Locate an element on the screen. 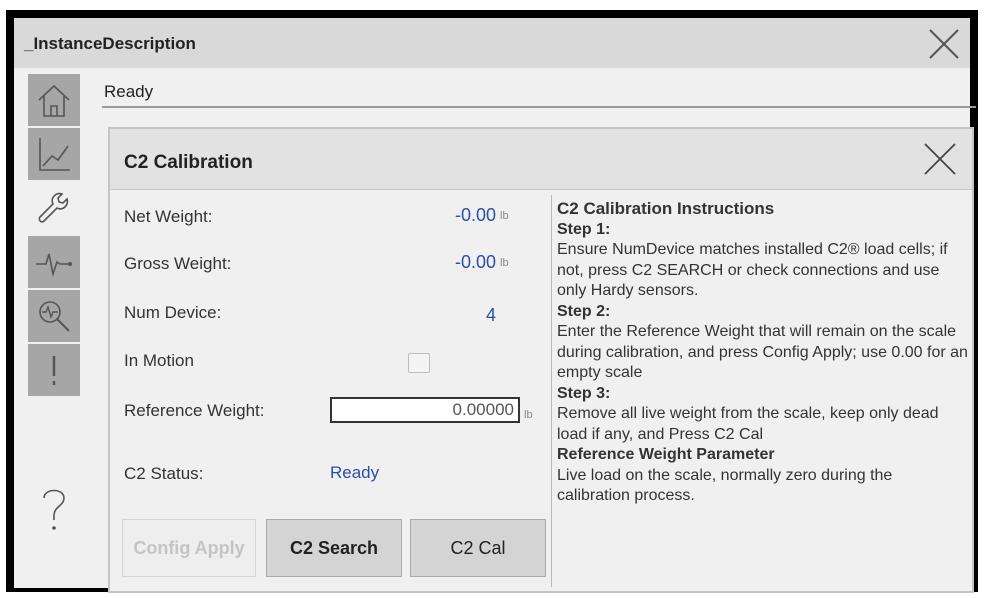 Image resolution: width=987 pixels, height=598 pixels. sidebar-item-alarms is located at coordinates (54, 370).